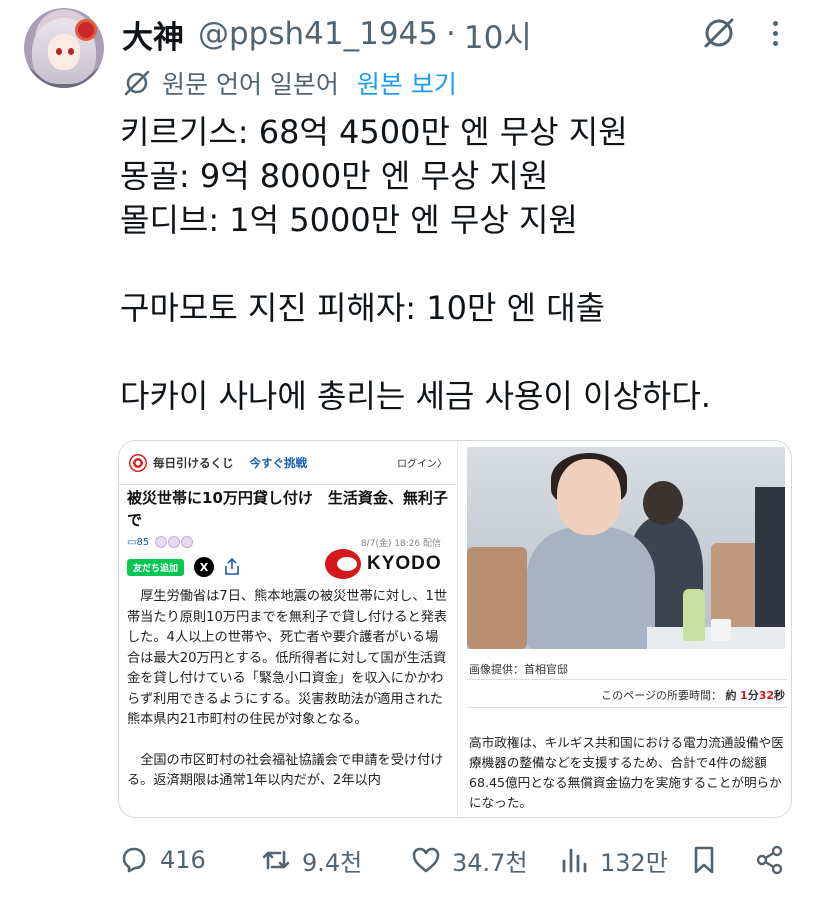 The width and height of the screenshot is (816, 898). I want to click on display-name: 大神, so click(153, 34).